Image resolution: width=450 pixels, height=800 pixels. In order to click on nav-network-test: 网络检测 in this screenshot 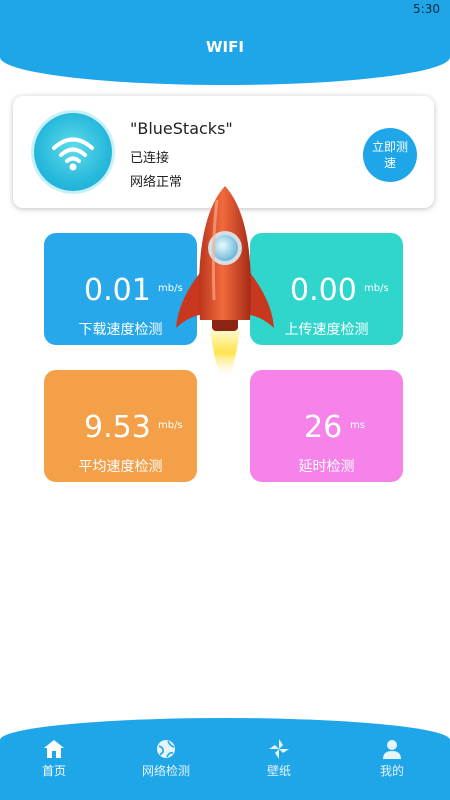, I will do `click(166, 758)`.